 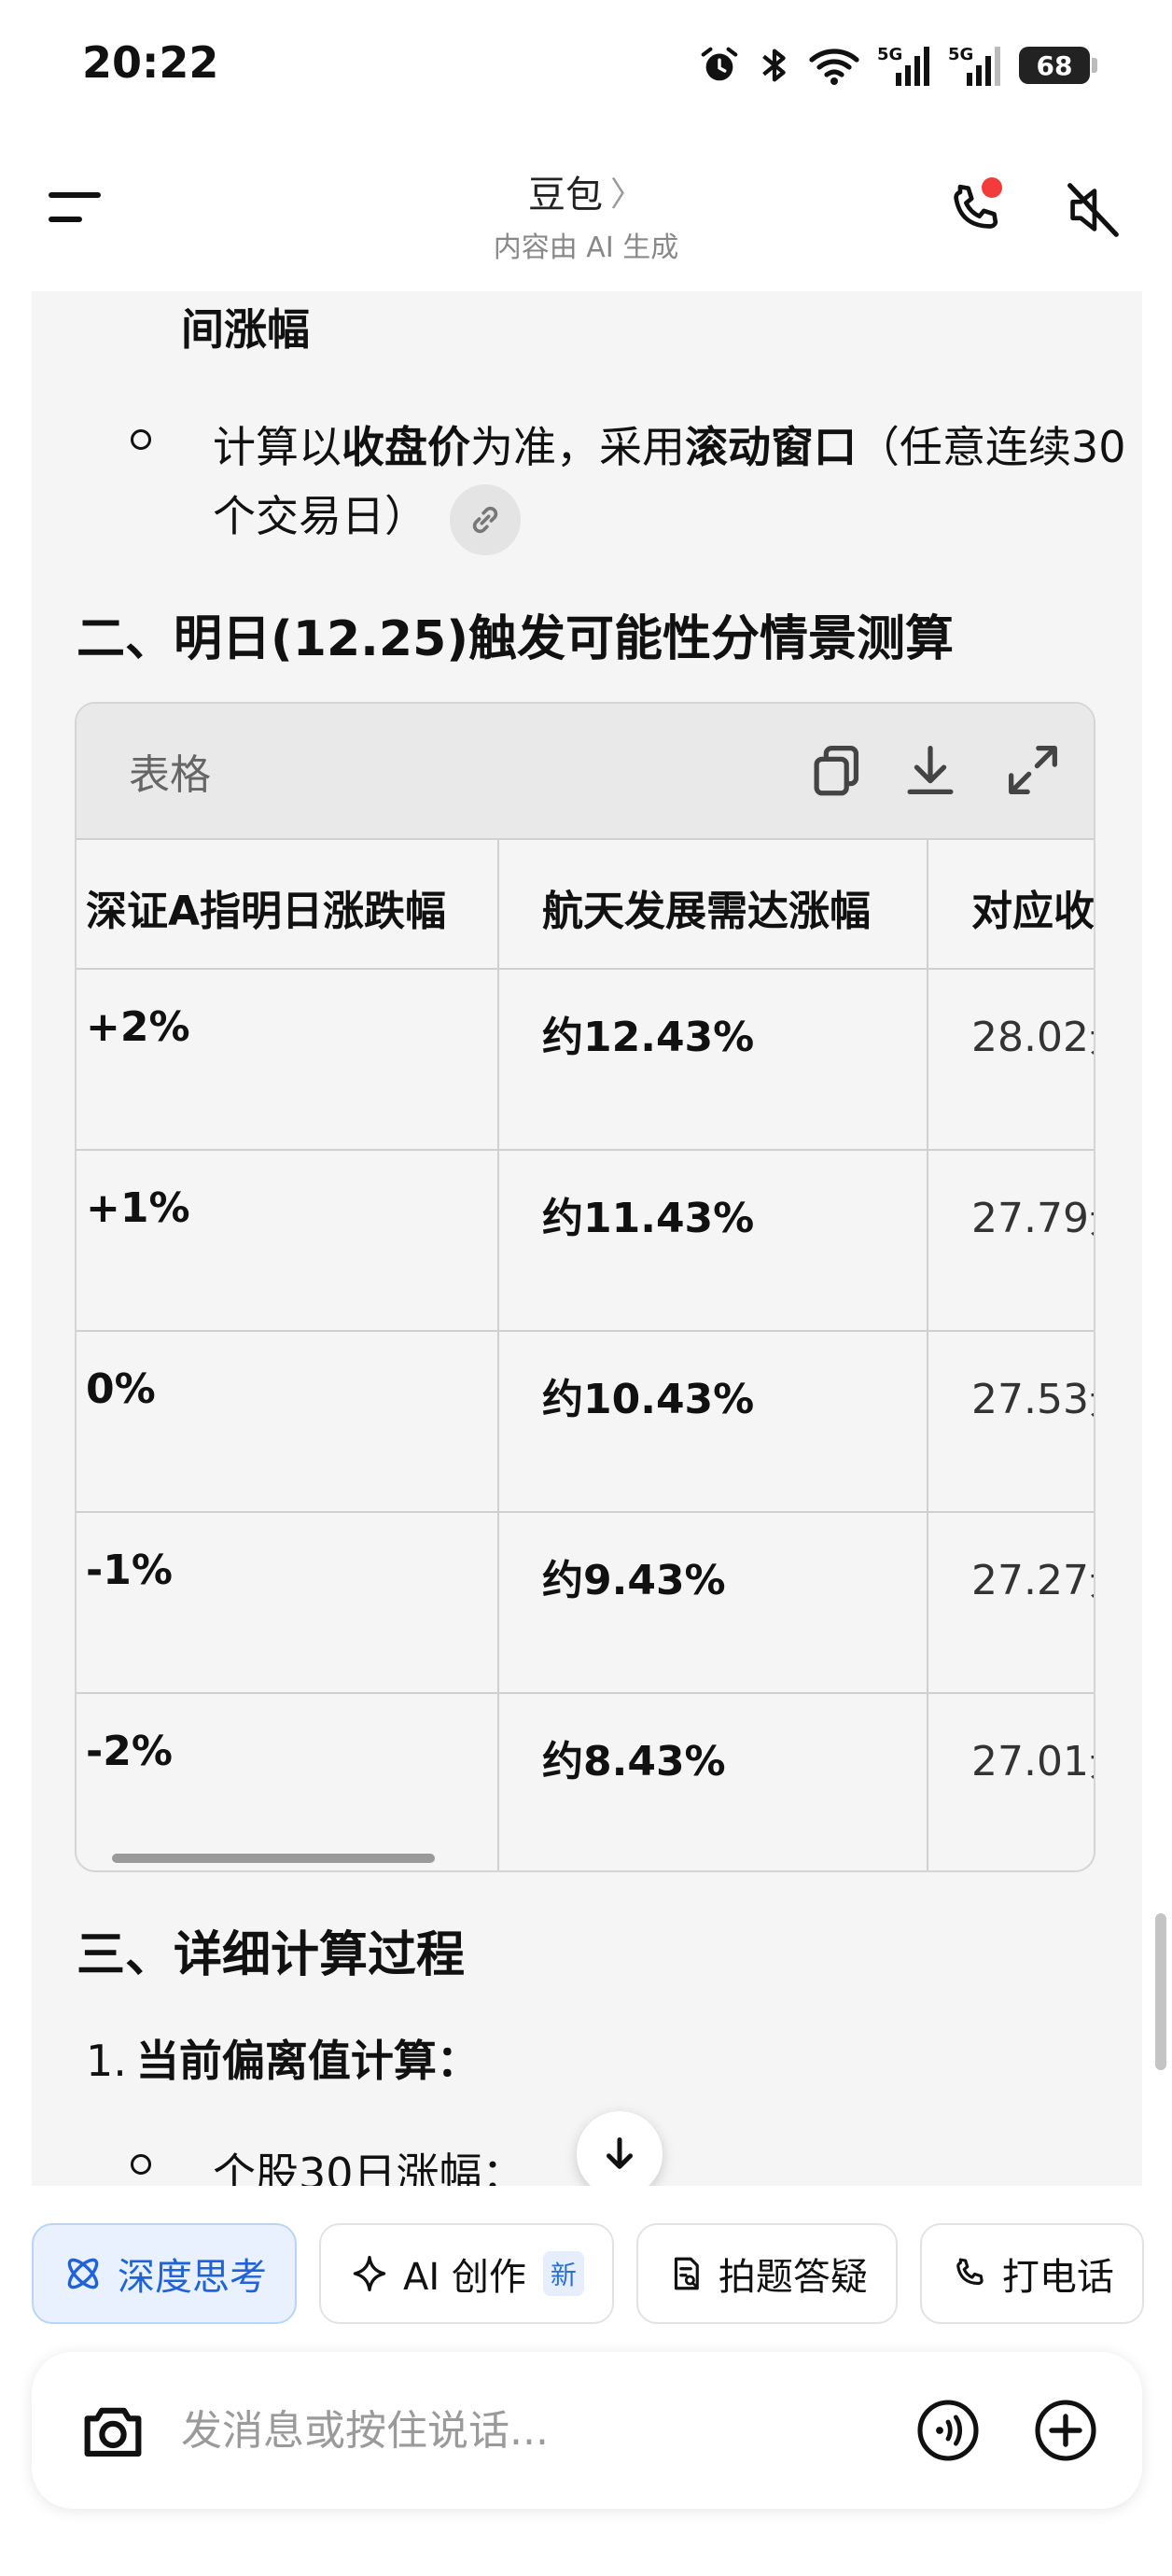 I want to click on camera-button, so click(x=113, y=2431).